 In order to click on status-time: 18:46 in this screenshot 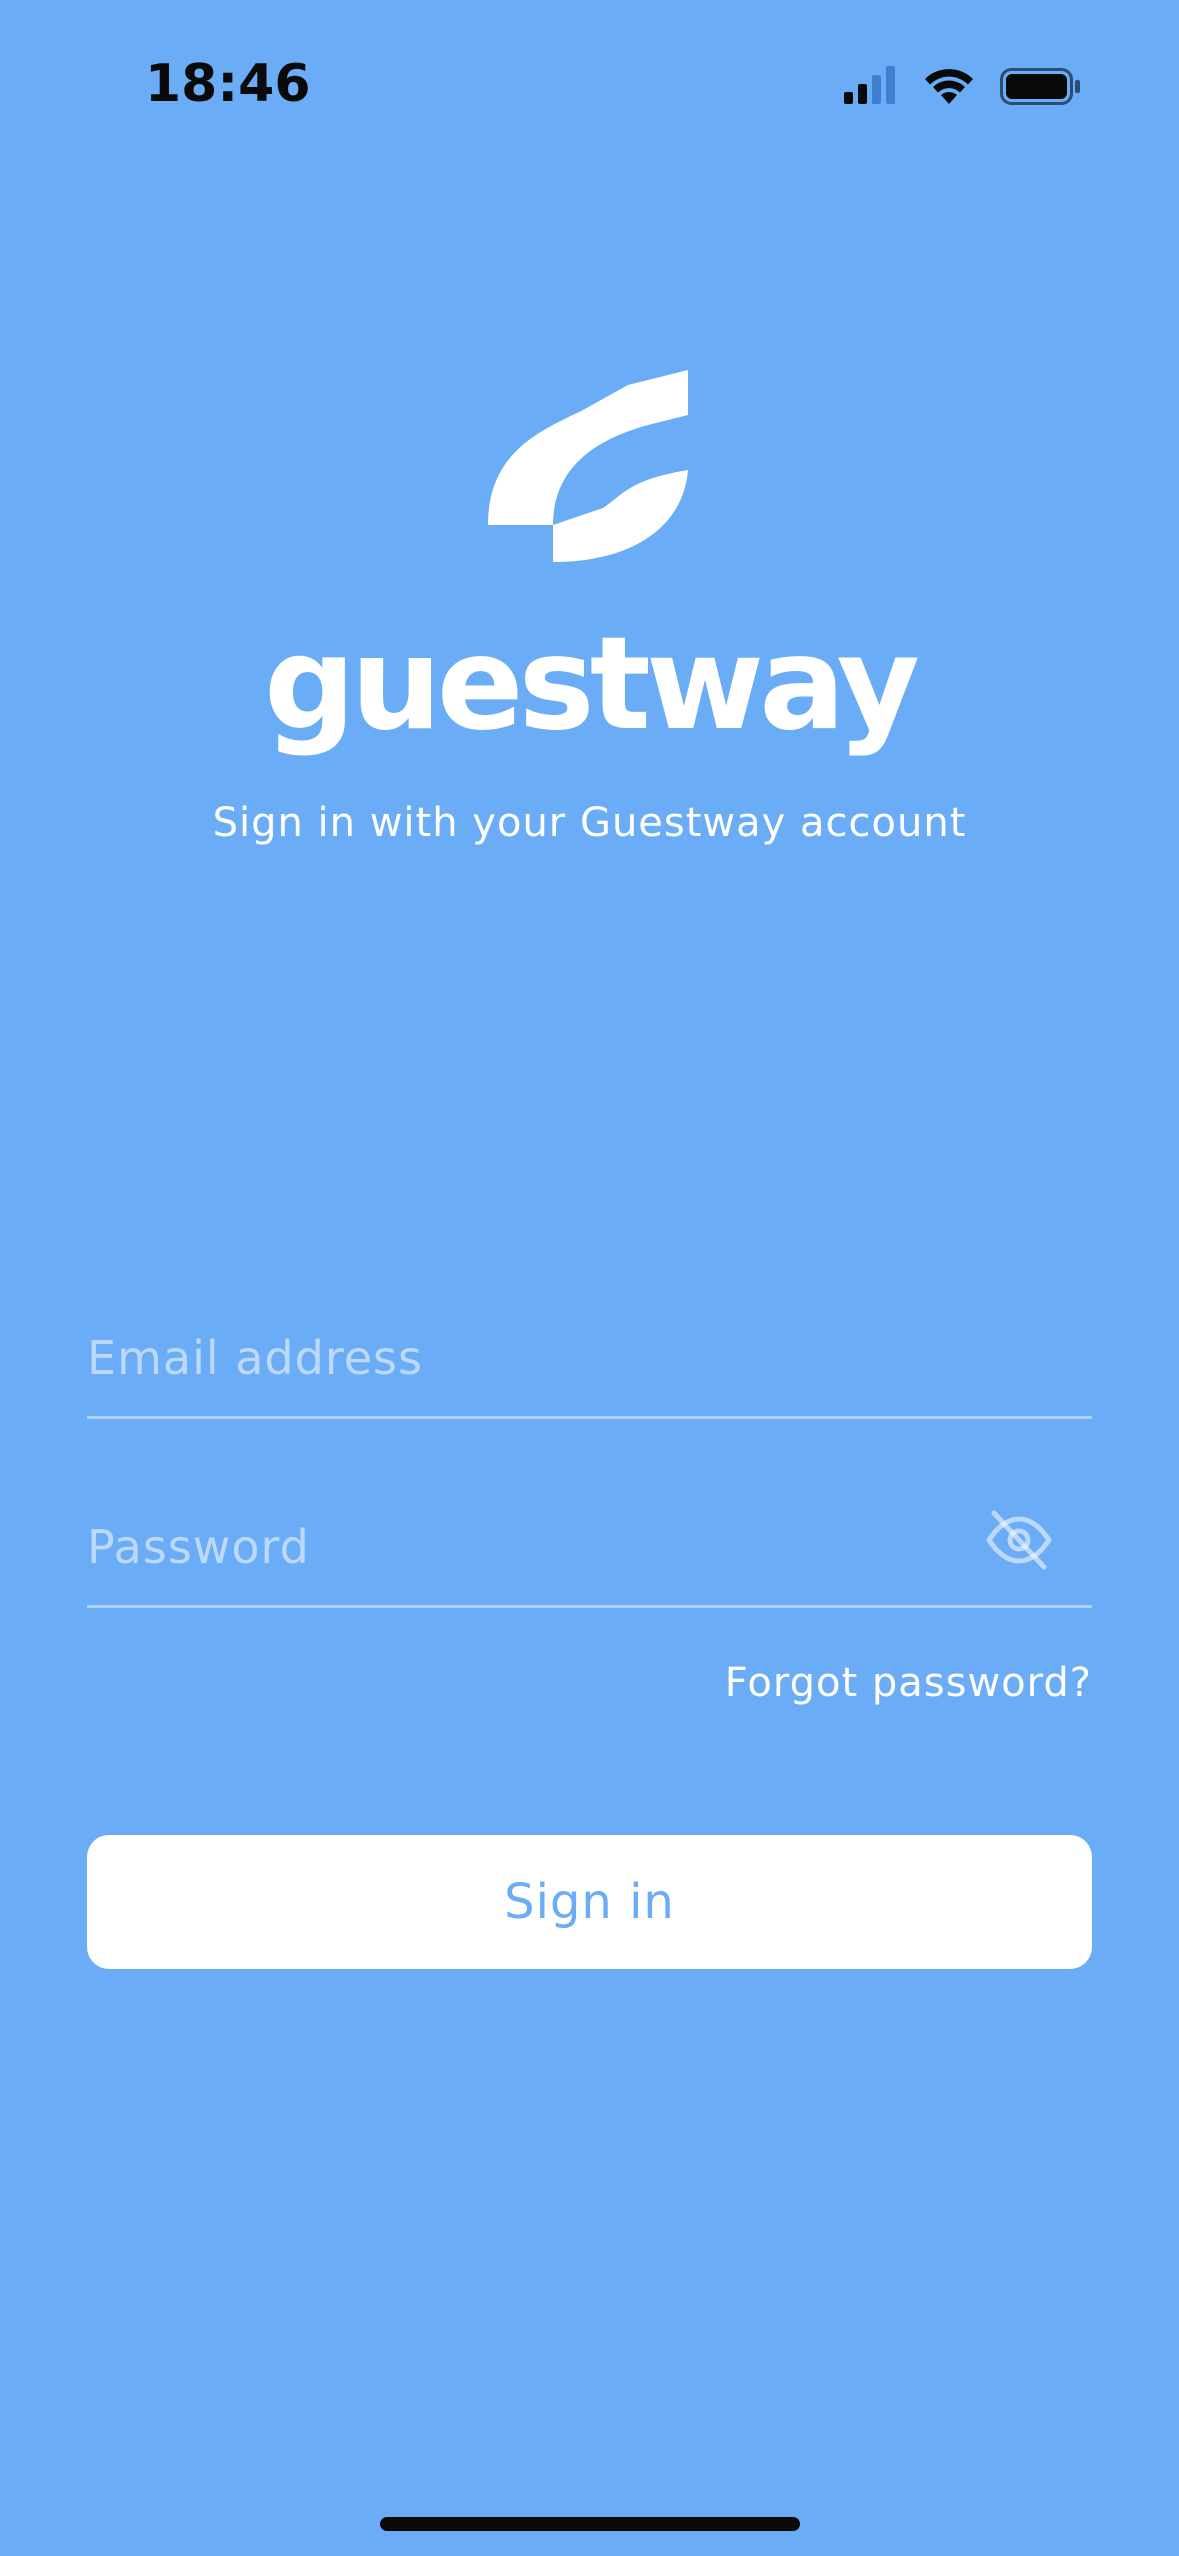, I will do `click(228, 84)`.